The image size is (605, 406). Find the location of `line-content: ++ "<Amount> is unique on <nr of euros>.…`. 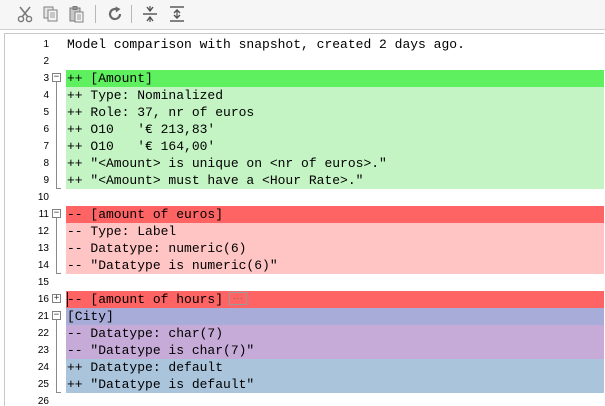

line-content: ++ "<Amount> is unique on <nr of euros>.… is located at coordinates (227, 163).